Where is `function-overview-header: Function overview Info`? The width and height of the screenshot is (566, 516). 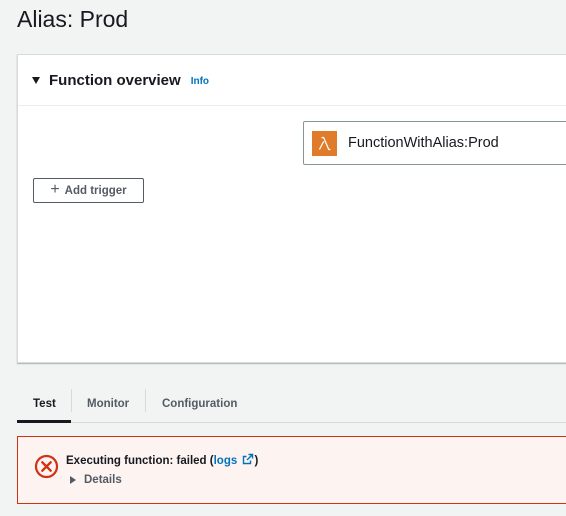 function-overview-header: Function overview Info is located at coordinates (292, 80).